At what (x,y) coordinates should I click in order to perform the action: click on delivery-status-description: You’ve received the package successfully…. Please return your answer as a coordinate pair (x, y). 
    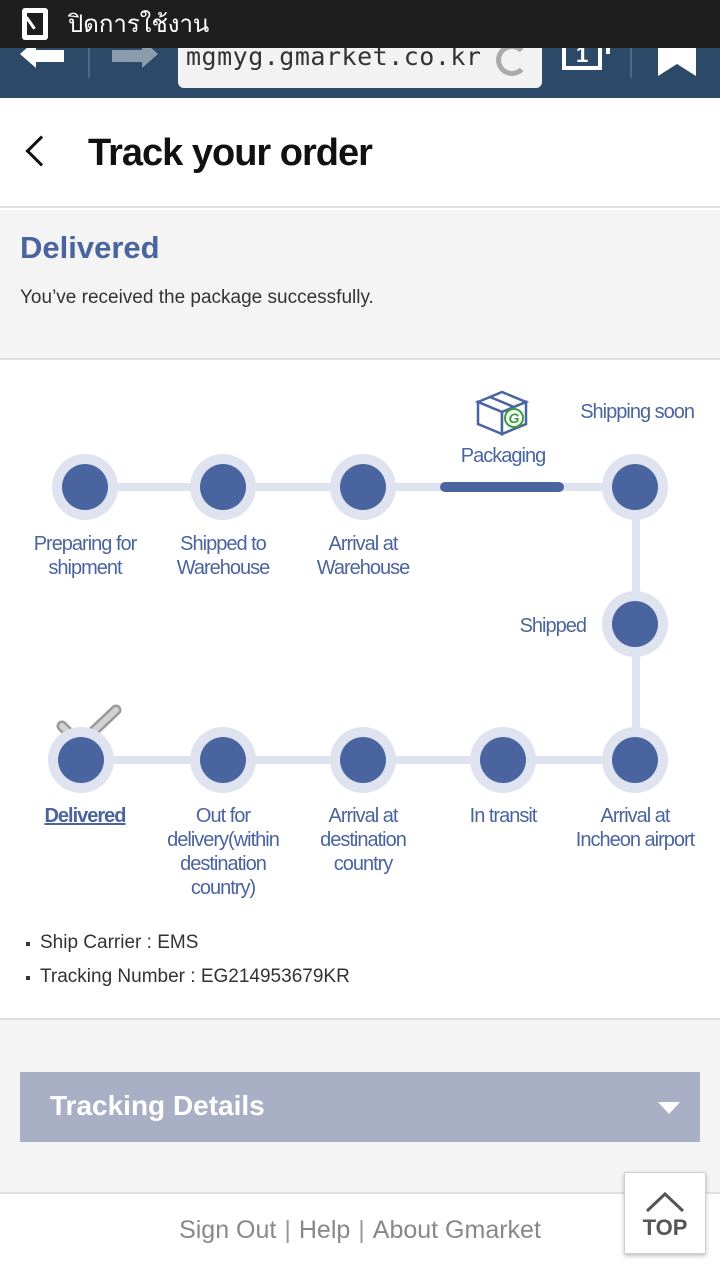
    Looking at the image, I should click on (197, 297).